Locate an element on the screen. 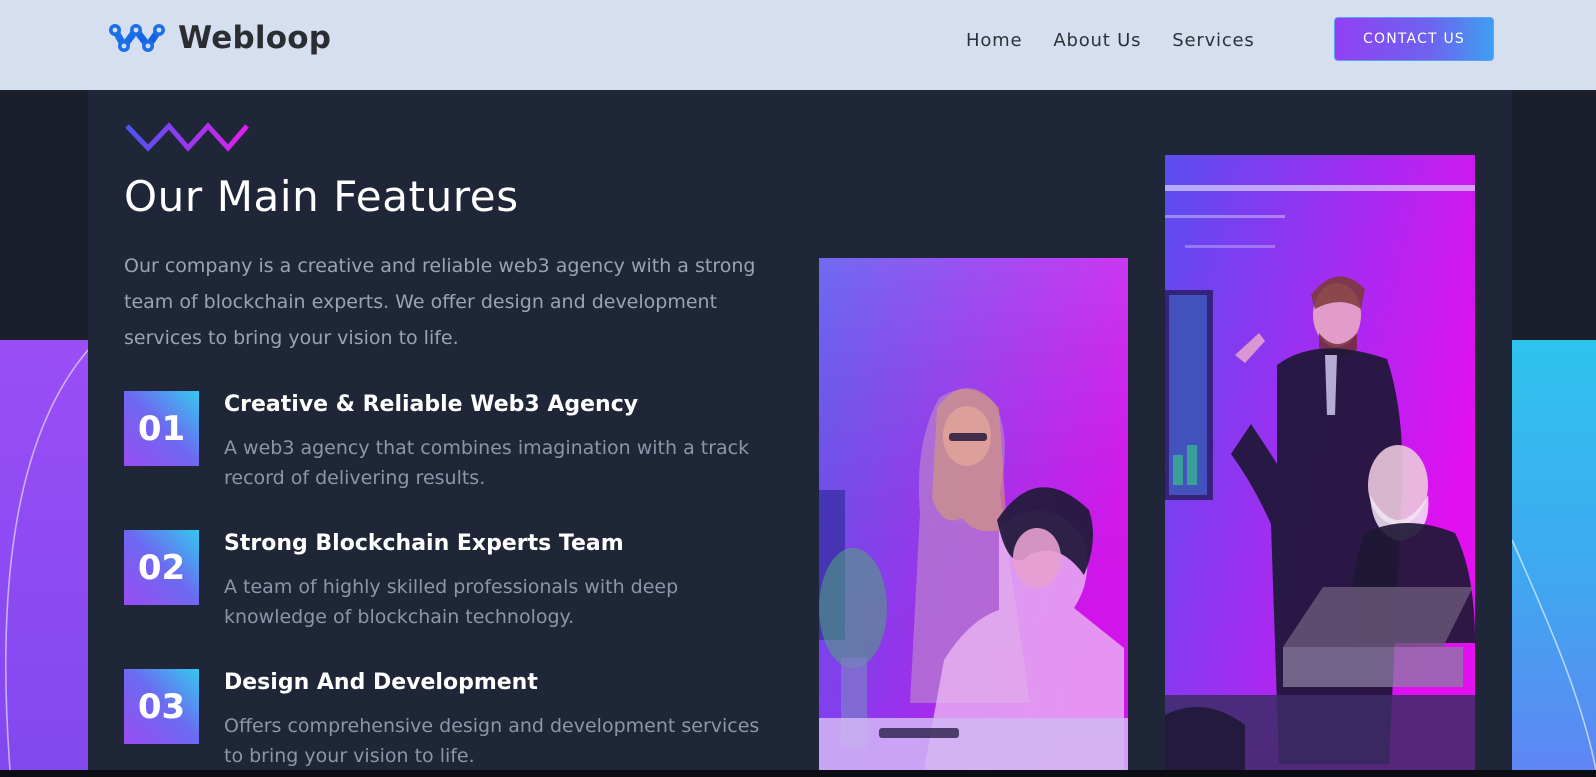 Image resolution: width=1596 pixels, height=777 pixels. main-nav: Home About Us Services is located at coordinates (1110, 40).